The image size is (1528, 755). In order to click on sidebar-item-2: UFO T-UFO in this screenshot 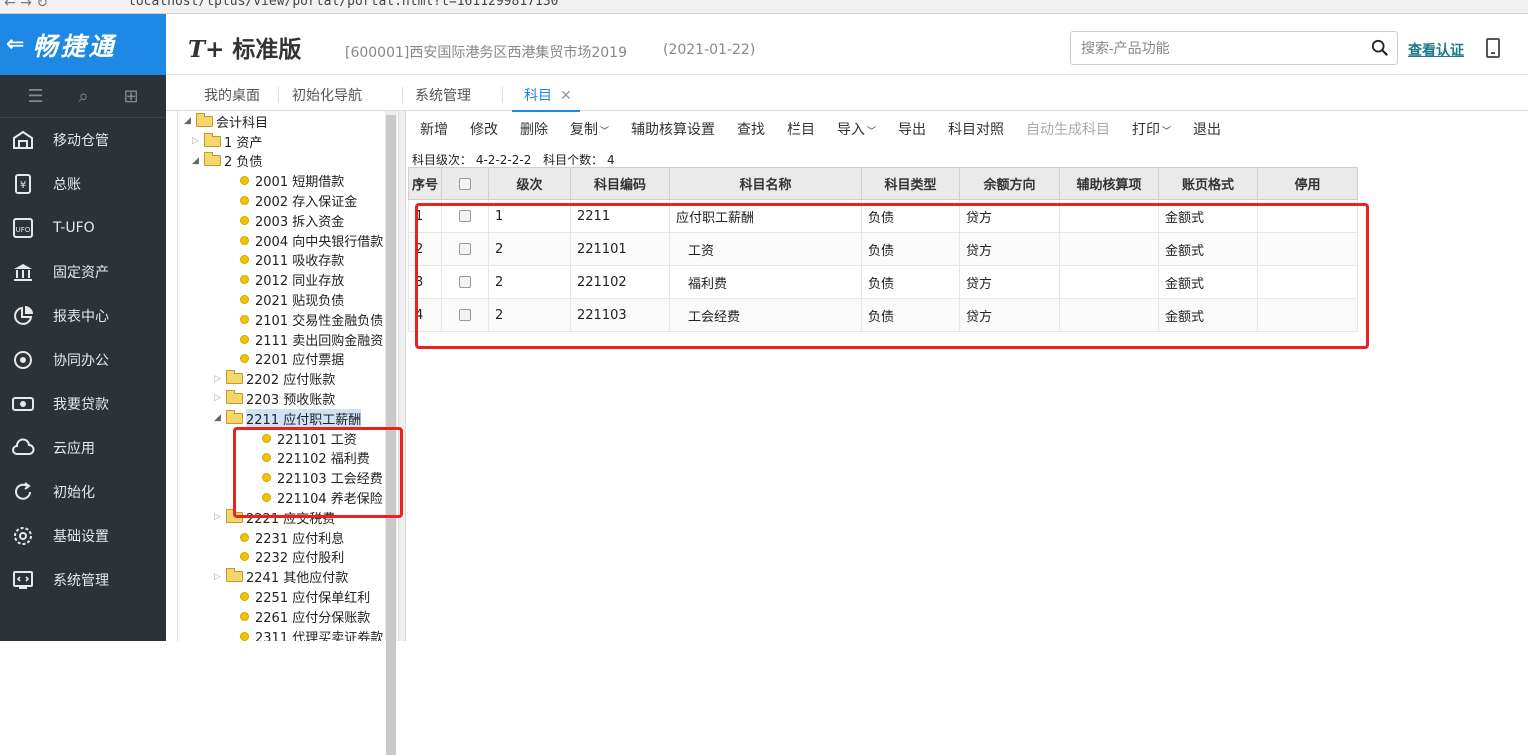, I will do `click(83, 228)`.